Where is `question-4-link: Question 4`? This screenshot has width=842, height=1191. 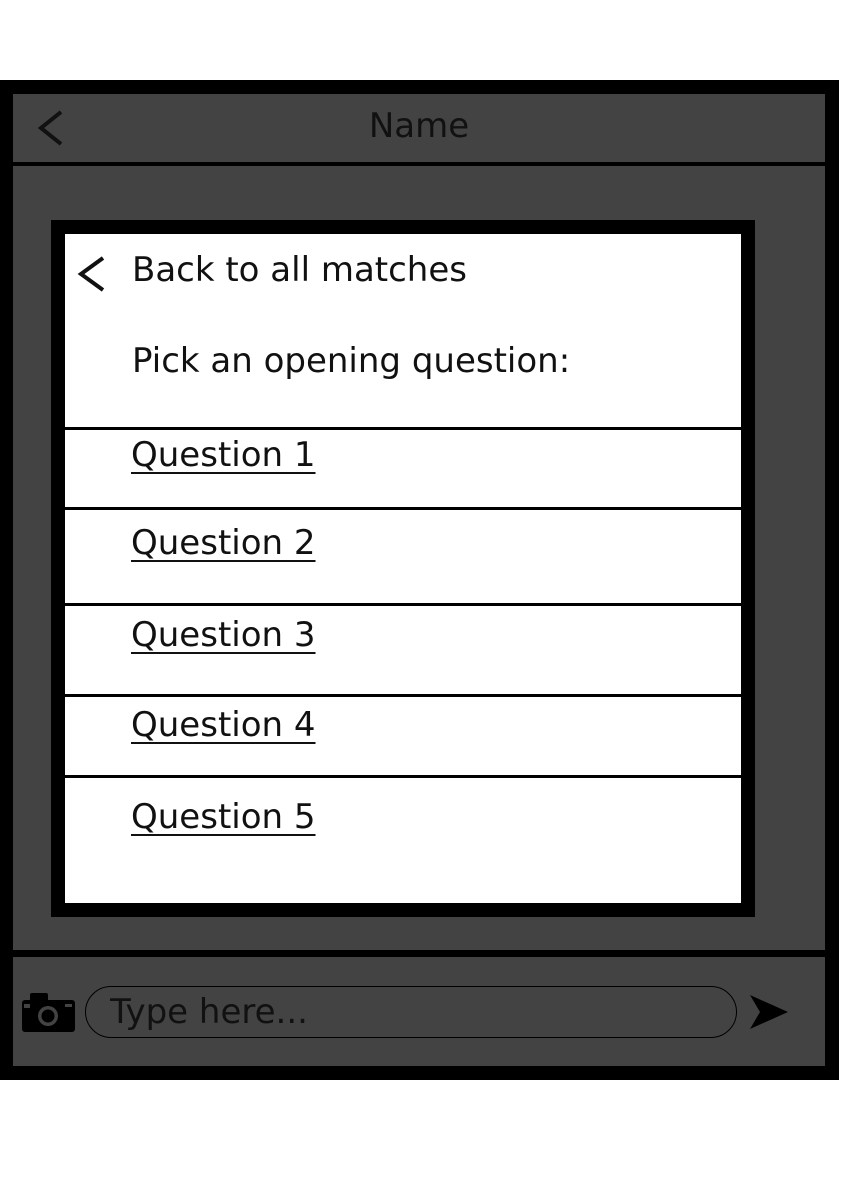
question-4-link: Question 4 is located at coordinates (223, 725).